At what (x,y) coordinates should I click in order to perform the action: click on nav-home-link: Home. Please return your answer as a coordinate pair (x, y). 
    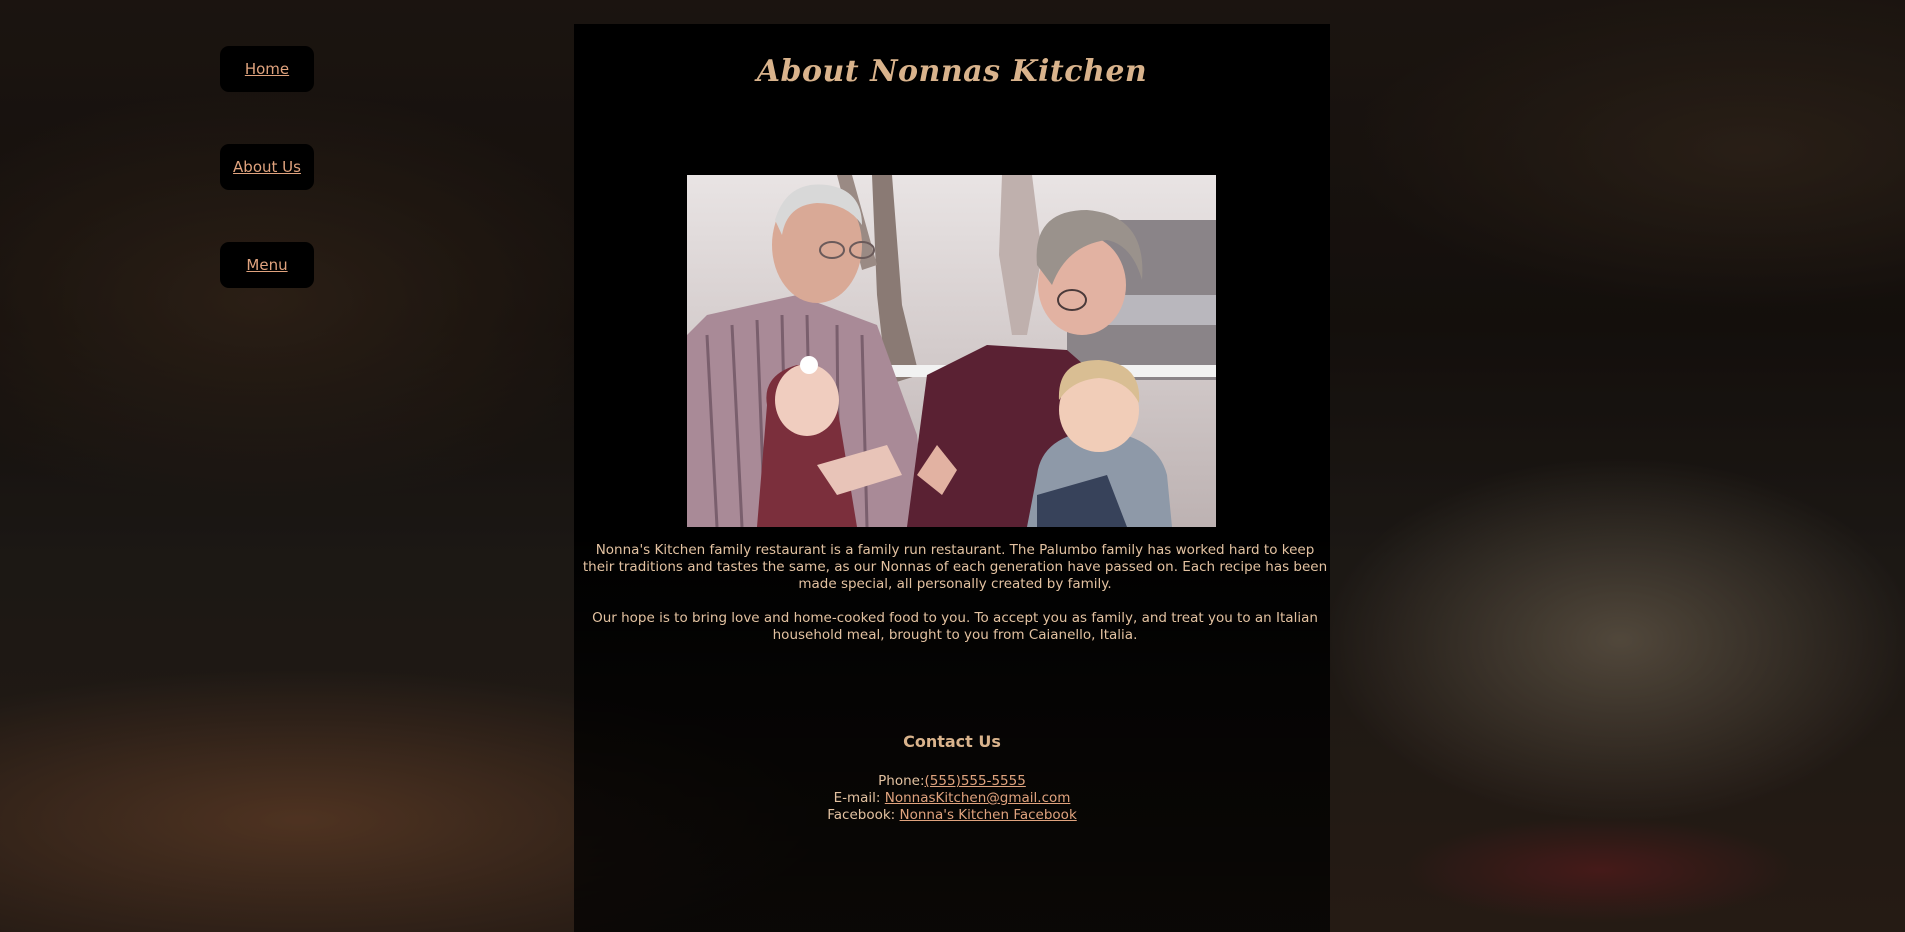
    Looking at the image, I should click on (267, 69).